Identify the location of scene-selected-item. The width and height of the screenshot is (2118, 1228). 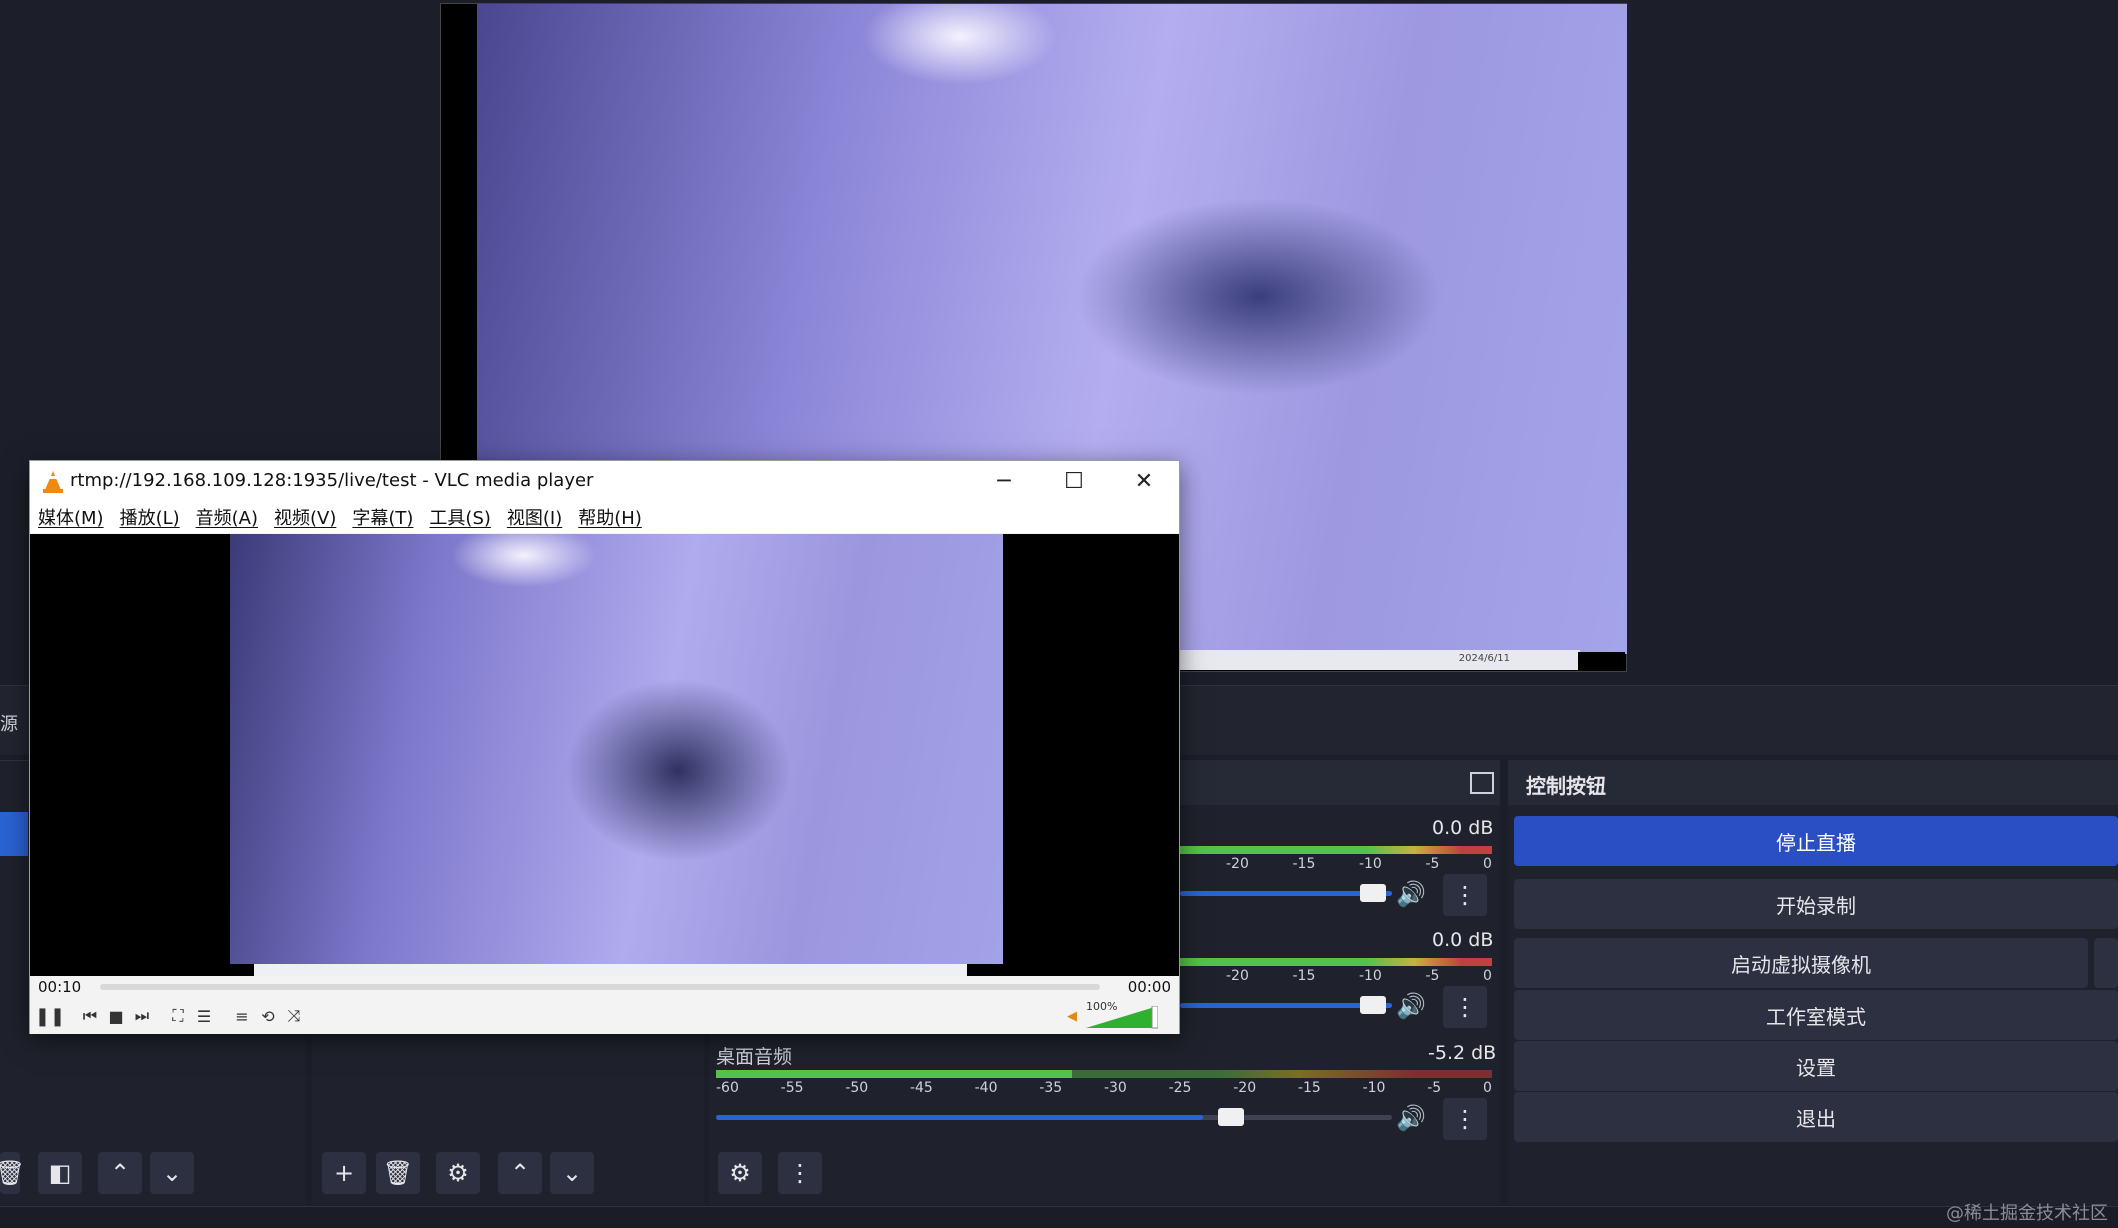
(14, 834).